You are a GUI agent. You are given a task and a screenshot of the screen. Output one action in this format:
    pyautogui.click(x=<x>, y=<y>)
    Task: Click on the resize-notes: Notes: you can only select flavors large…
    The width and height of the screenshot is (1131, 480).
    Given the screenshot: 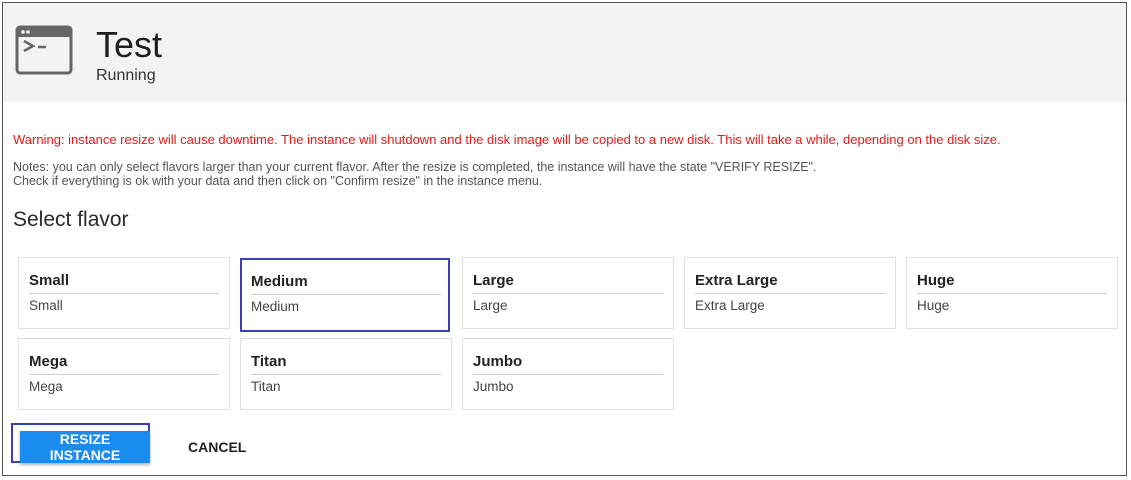 What is the action you would take?
    pyautogui.click(x=414, y=174)
    